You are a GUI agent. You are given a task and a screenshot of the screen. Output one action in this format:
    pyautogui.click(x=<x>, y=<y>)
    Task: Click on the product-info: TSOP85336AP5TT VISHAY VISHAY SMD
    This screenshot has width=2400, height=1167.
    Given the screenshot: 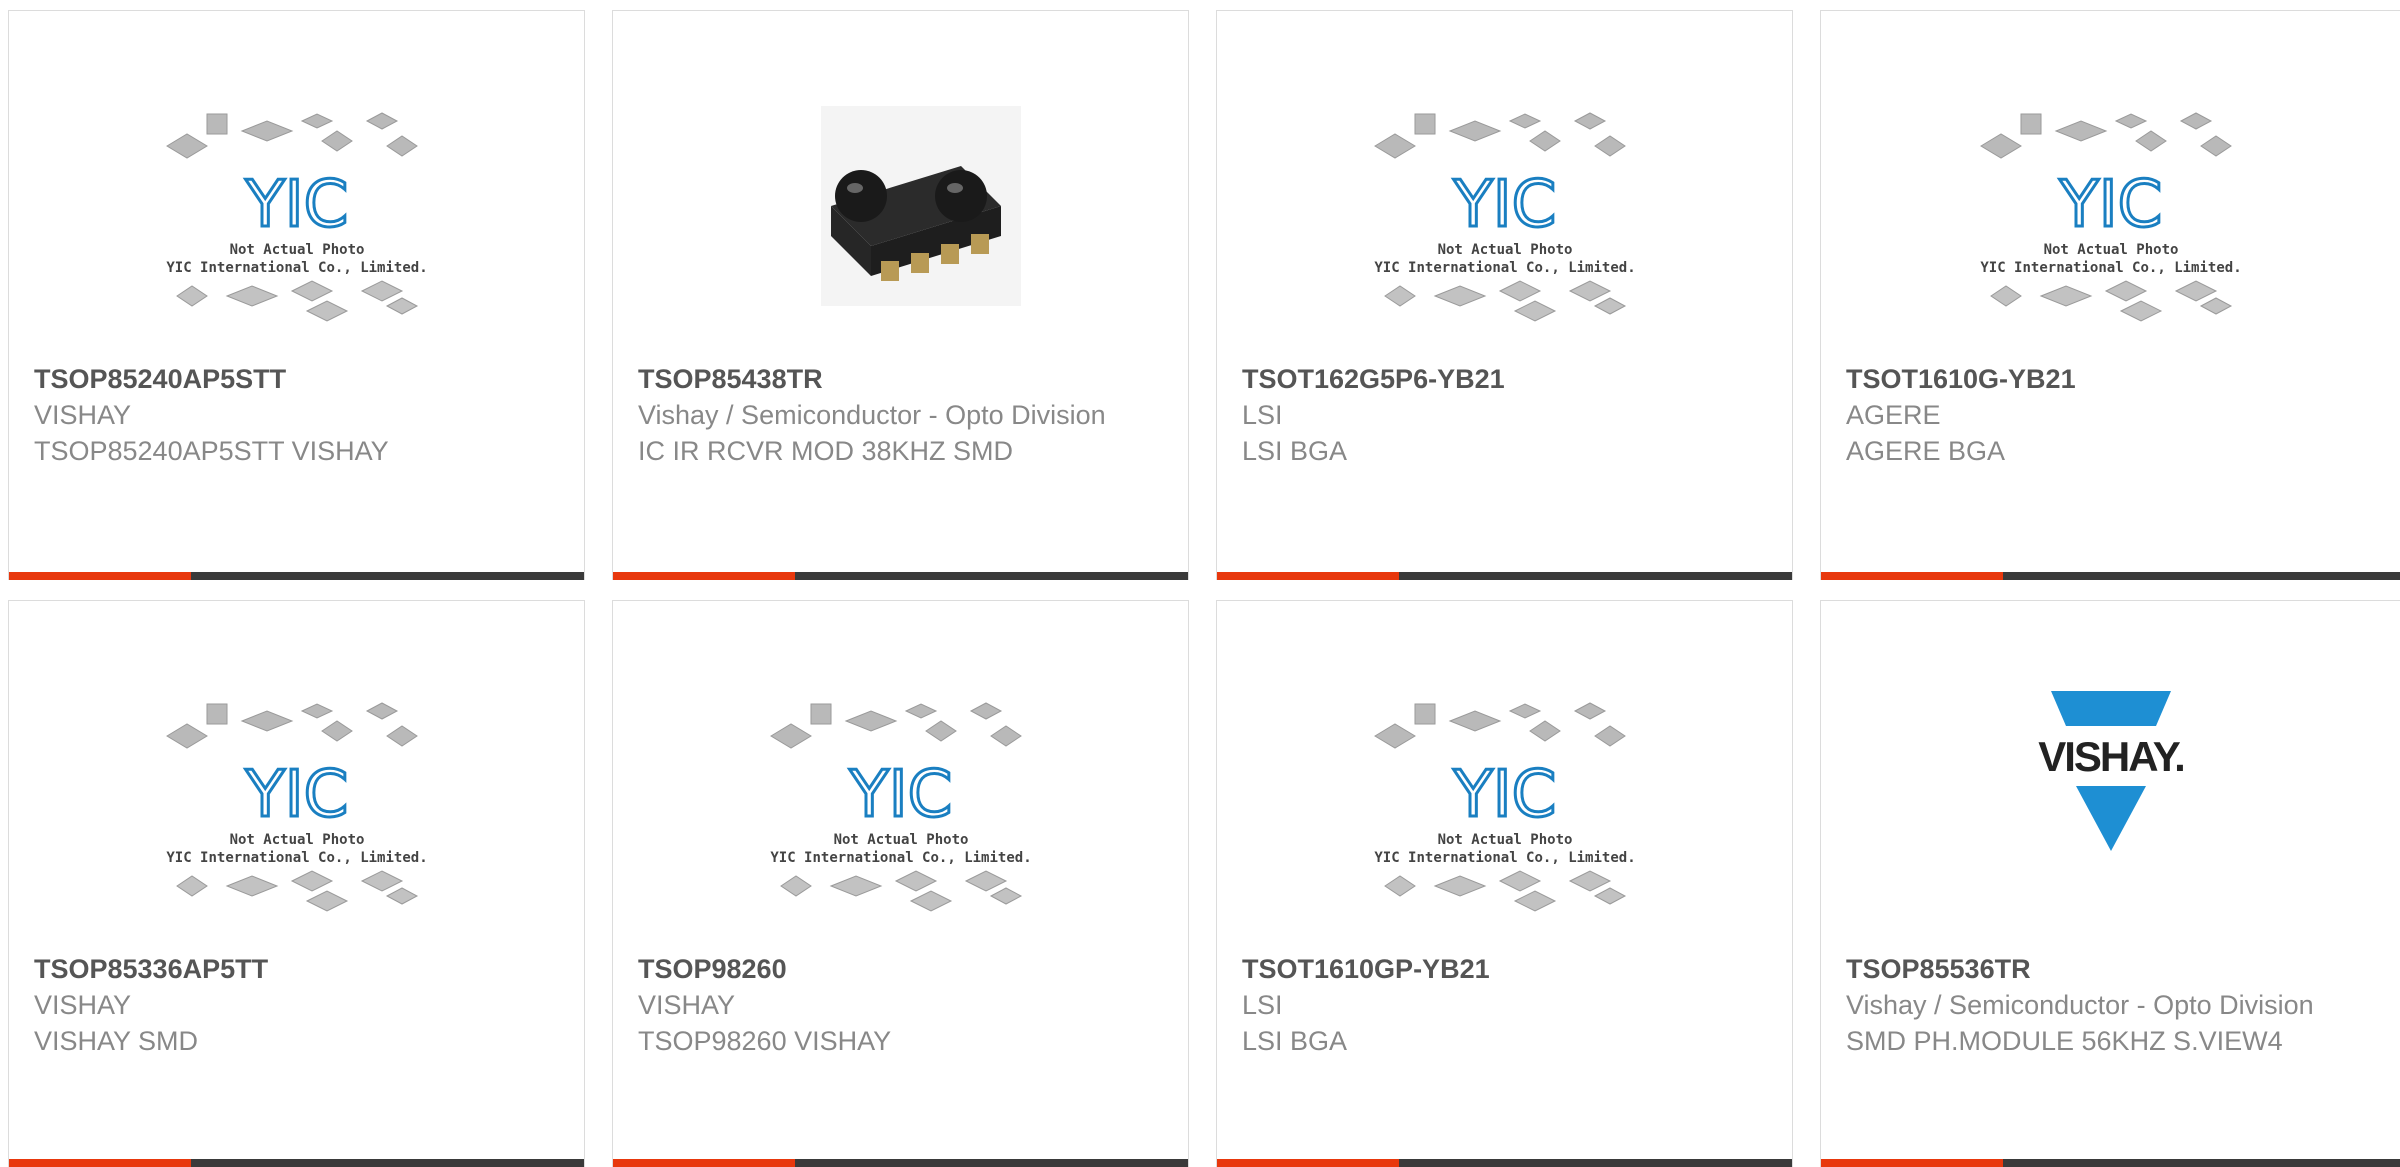 What is the action you would take?
    pyautogui.click(x=296, y=1005)
    